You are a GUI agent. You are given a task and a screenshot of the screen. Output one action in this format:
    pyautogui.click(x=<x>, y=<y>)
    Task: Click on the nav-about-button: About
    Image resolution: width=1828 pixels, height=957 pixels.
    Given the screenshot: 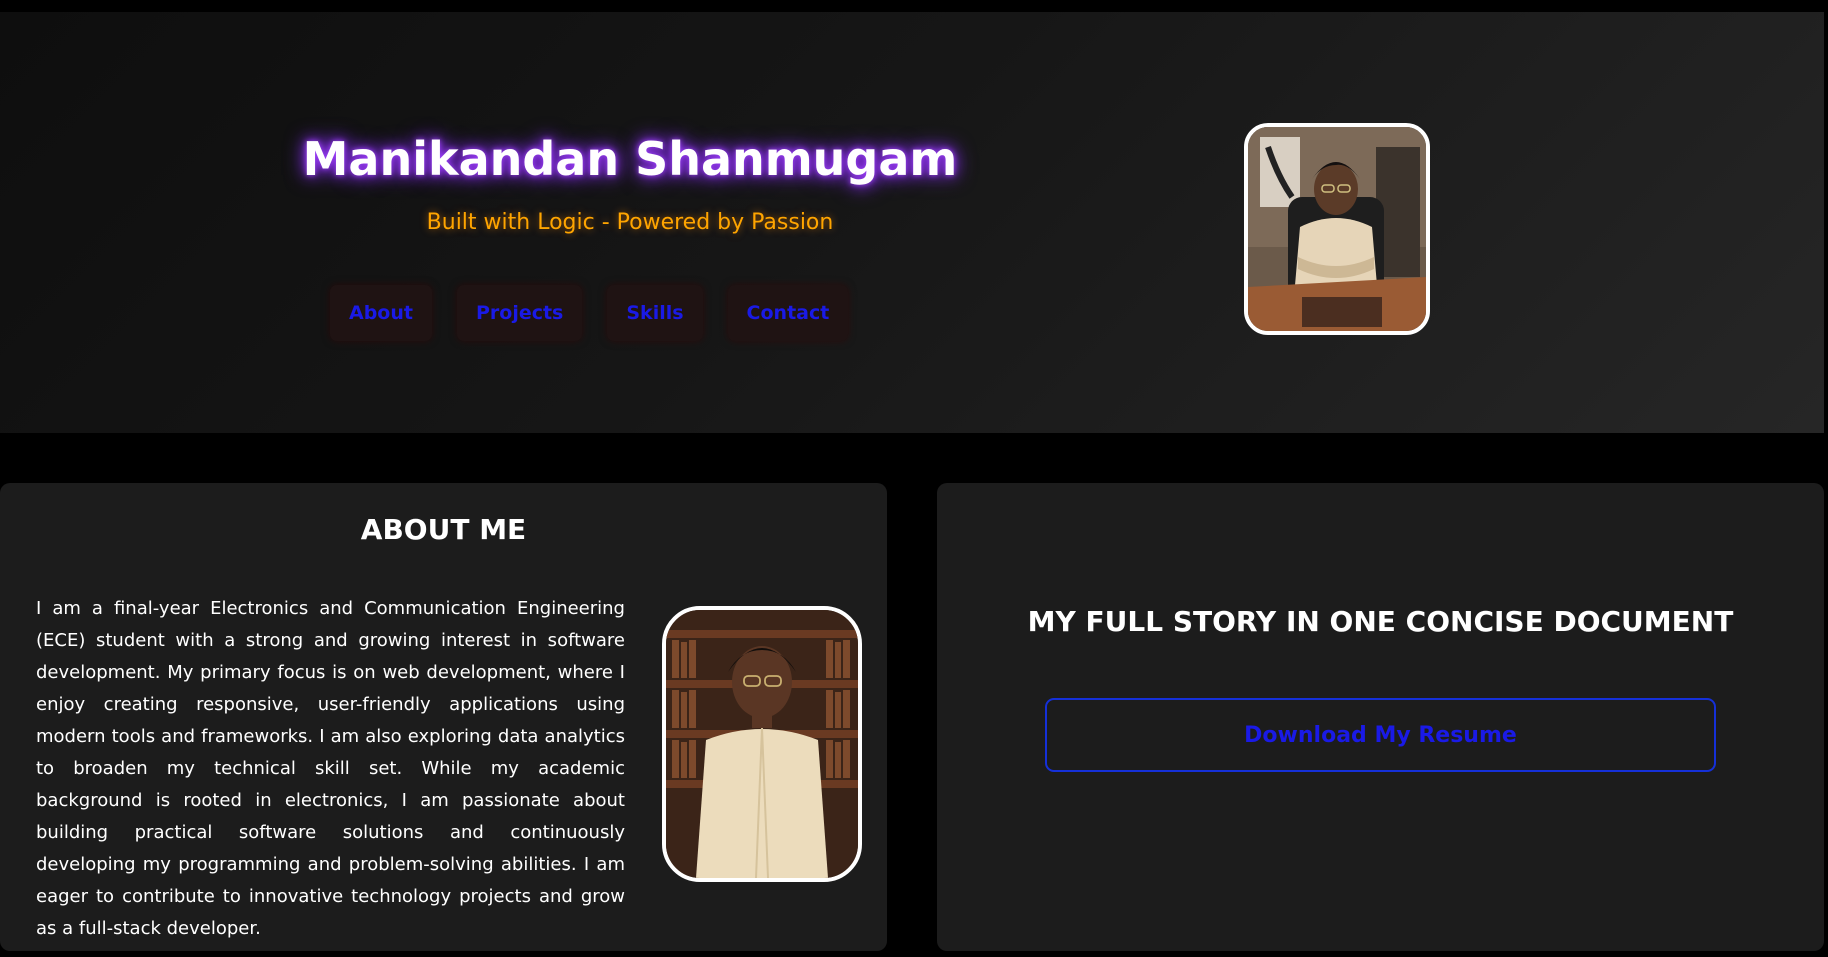 What is the action you would take?
    pyautogui.click(x=381, y=313)
    